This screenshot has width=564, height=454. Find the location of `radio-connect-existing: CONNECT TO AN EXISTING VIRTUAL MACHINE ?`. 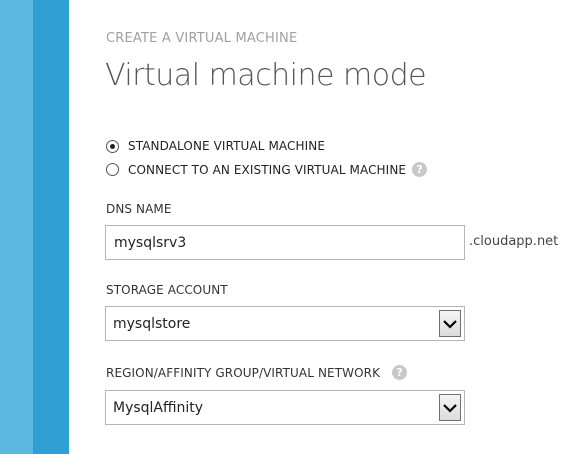

radio-connect-existing: CONNECT TO AN EXISTING VIRTUAL MACHINE ? is located at coordinates (267, 169).